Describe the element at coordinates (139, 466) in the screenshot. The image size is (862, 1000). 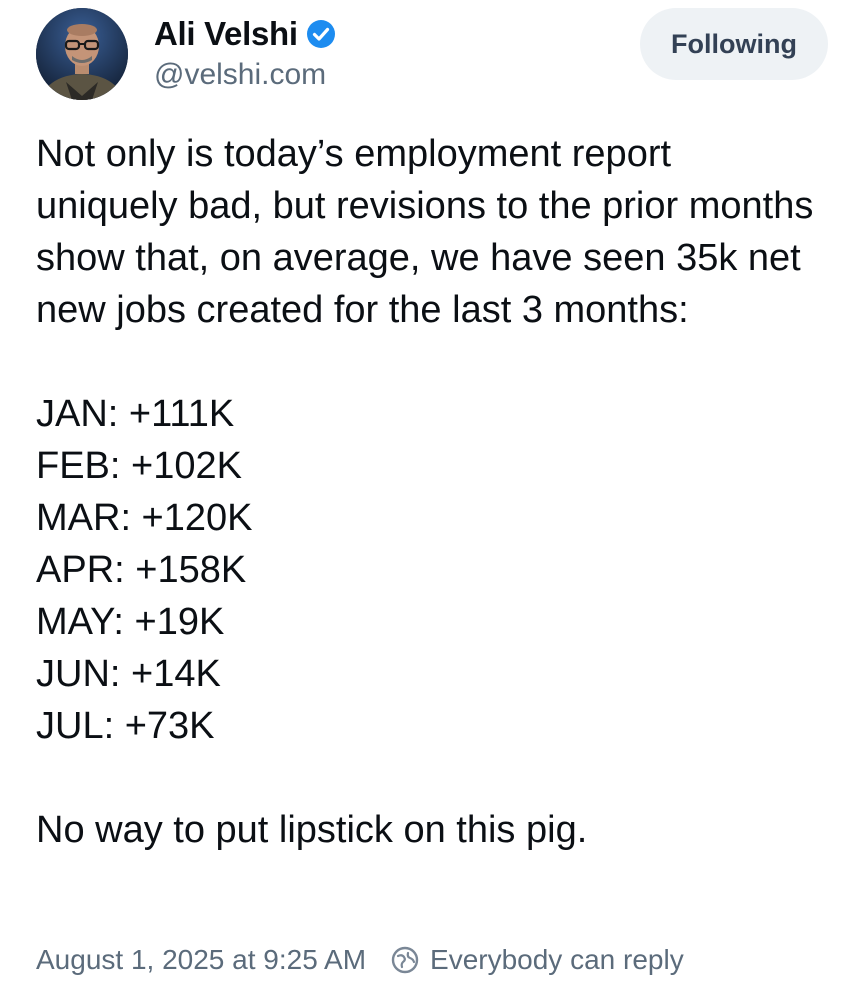
I see `list-item: FEB: +102K` at that location.